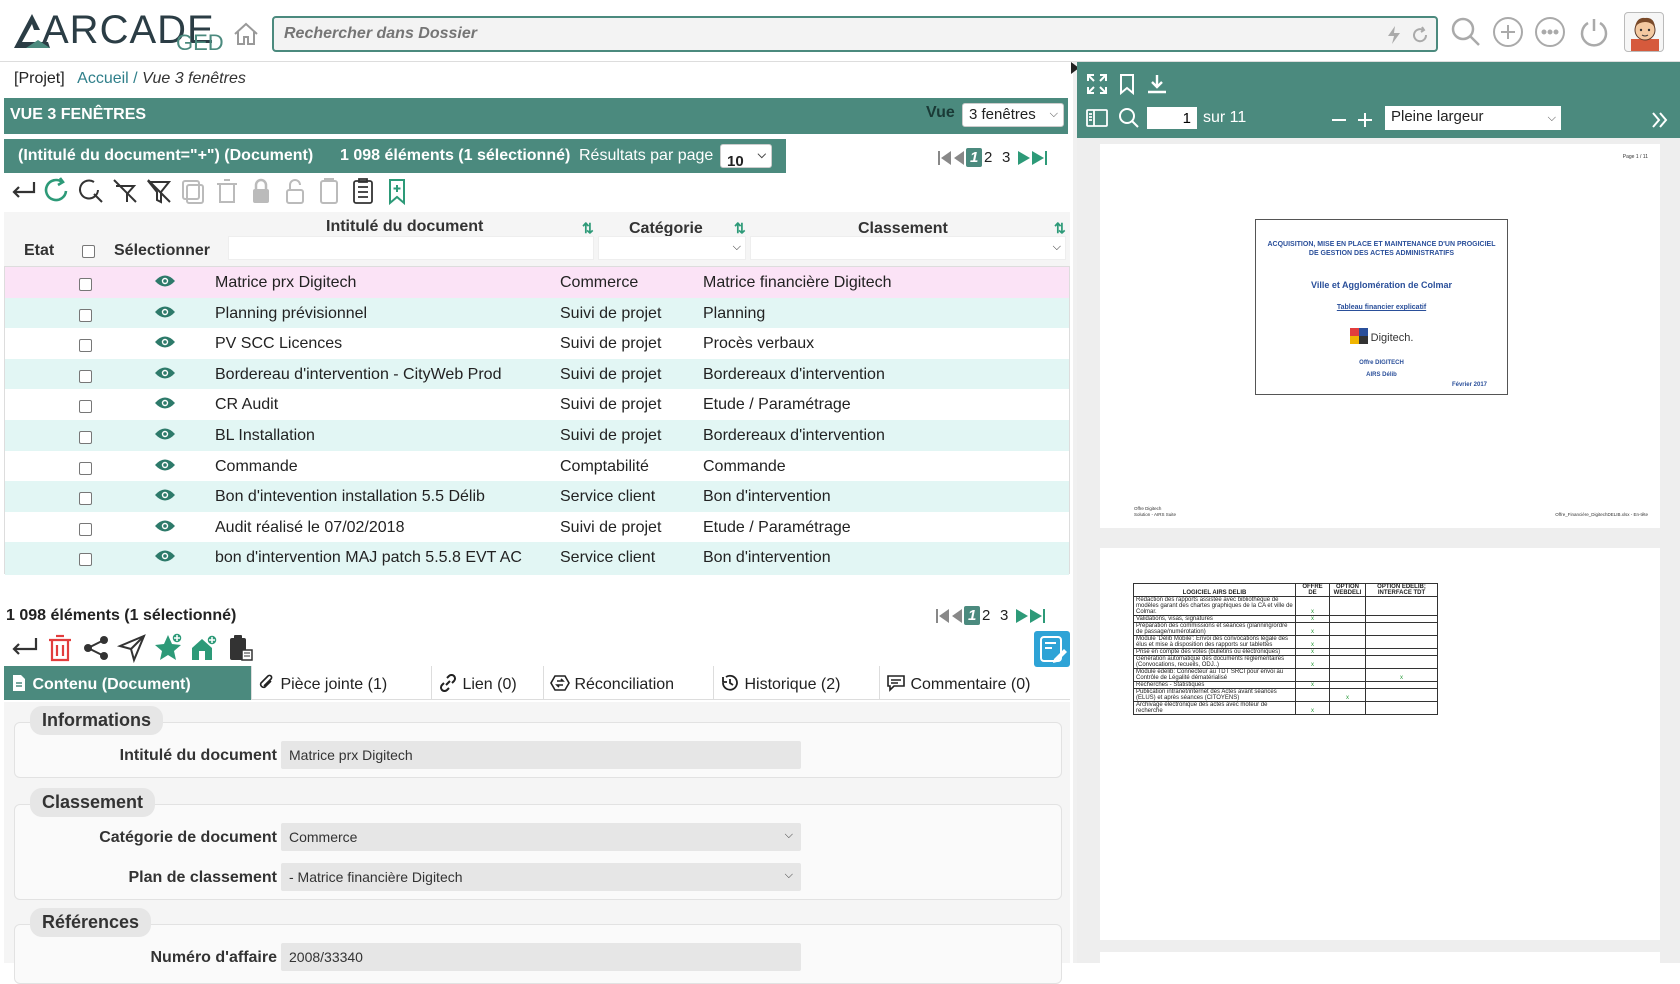 This screenshot has height=984, width=1680. Describe the element at coordinates (91, 191) in the screenshot. I see `search-refresh-icon` at that location.